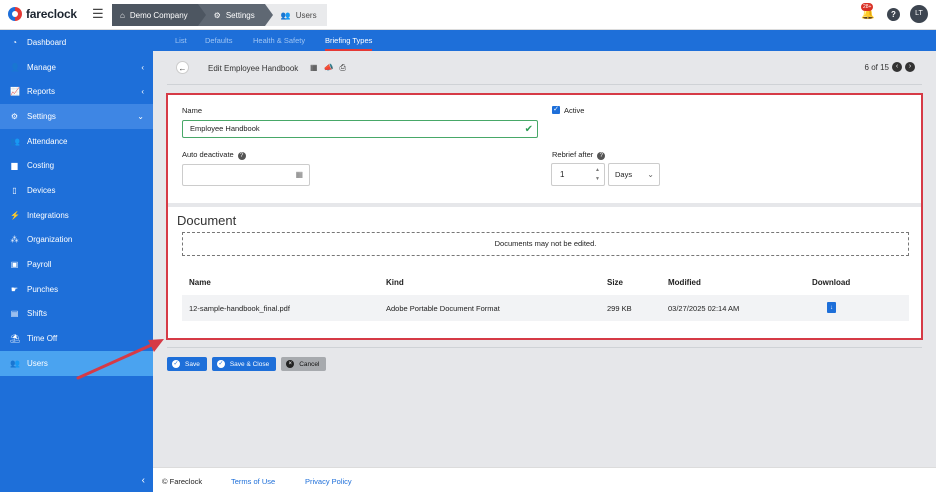 The width and height of the screenshot is (936, 492). What do you see at coordinates (76, 314) in the screenshot?
I see `sidebar-item-shifts: ▤ Shifts` at bounding box center [76, 314].